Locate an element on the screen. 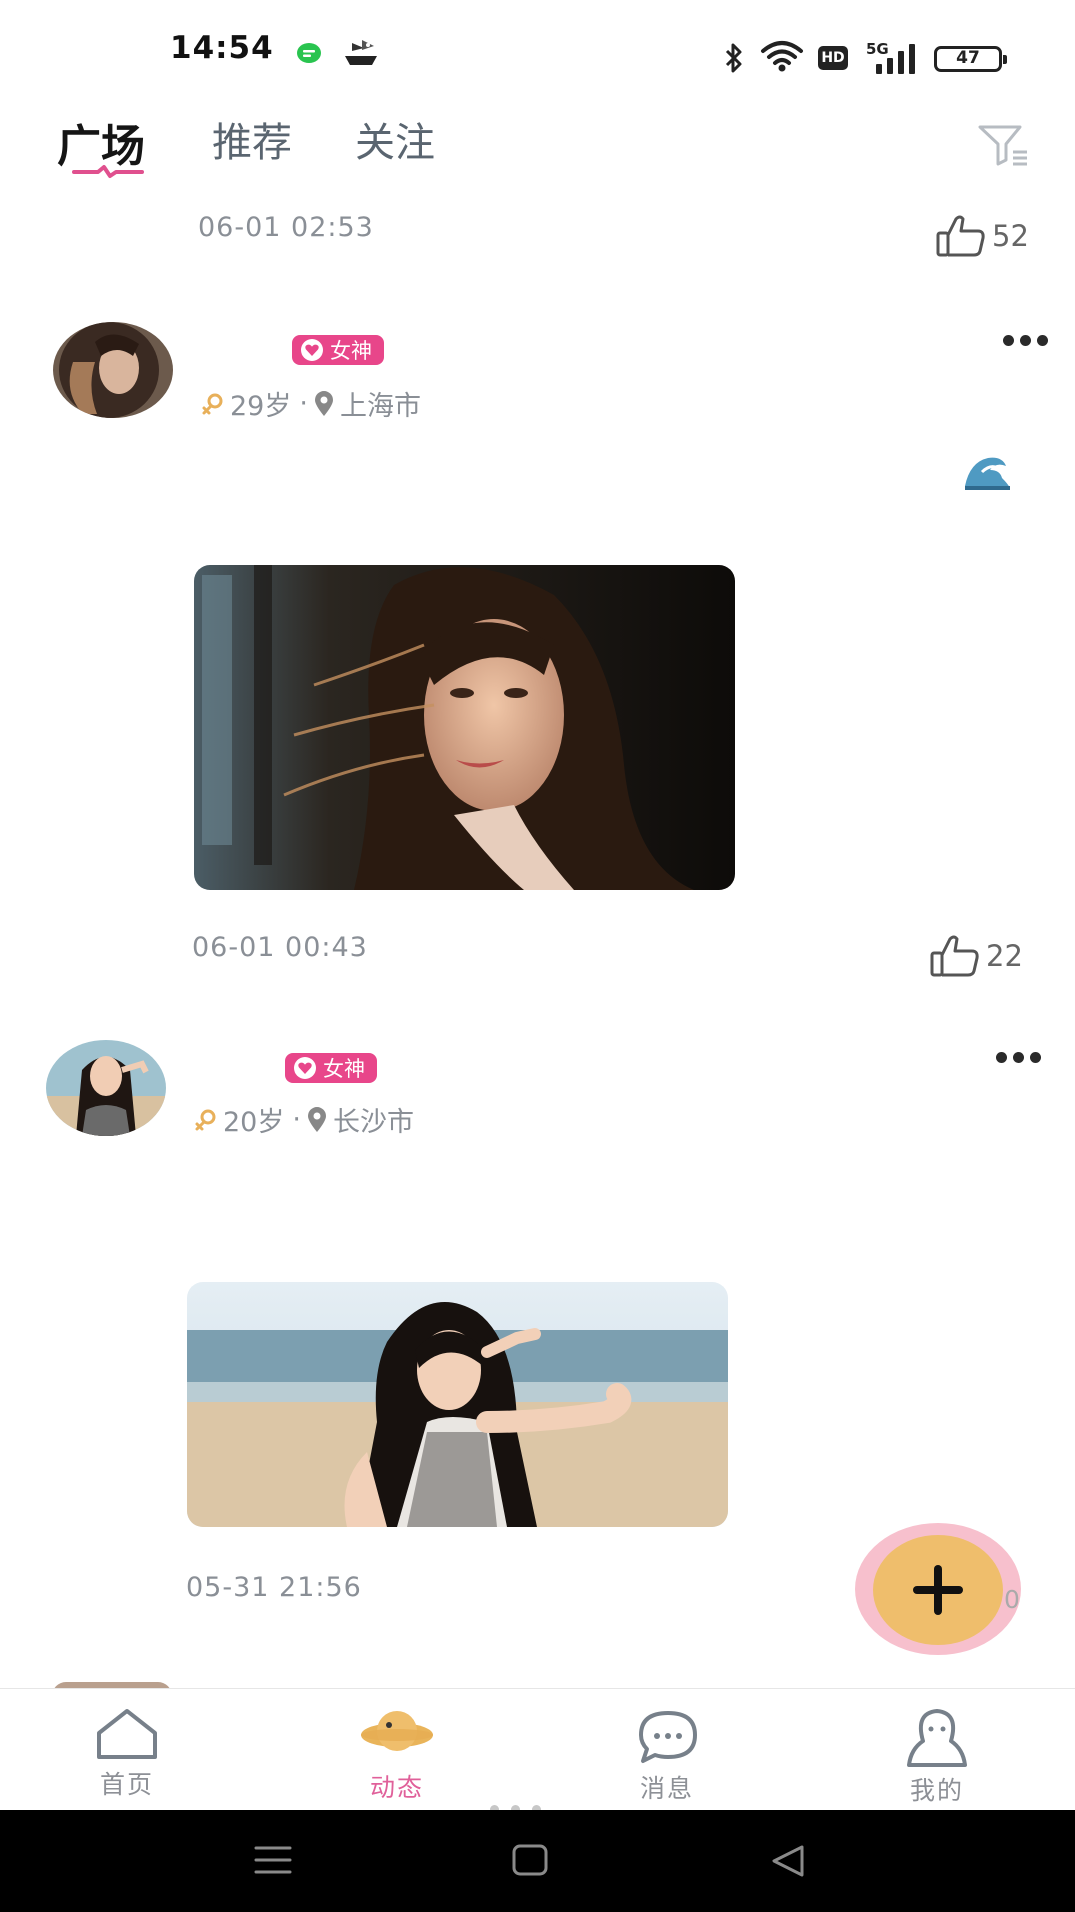 The height and width of the screenshot is (1912, 1075). user-meta: 29岁 · 上海市 is located at coordinates (312, 403).